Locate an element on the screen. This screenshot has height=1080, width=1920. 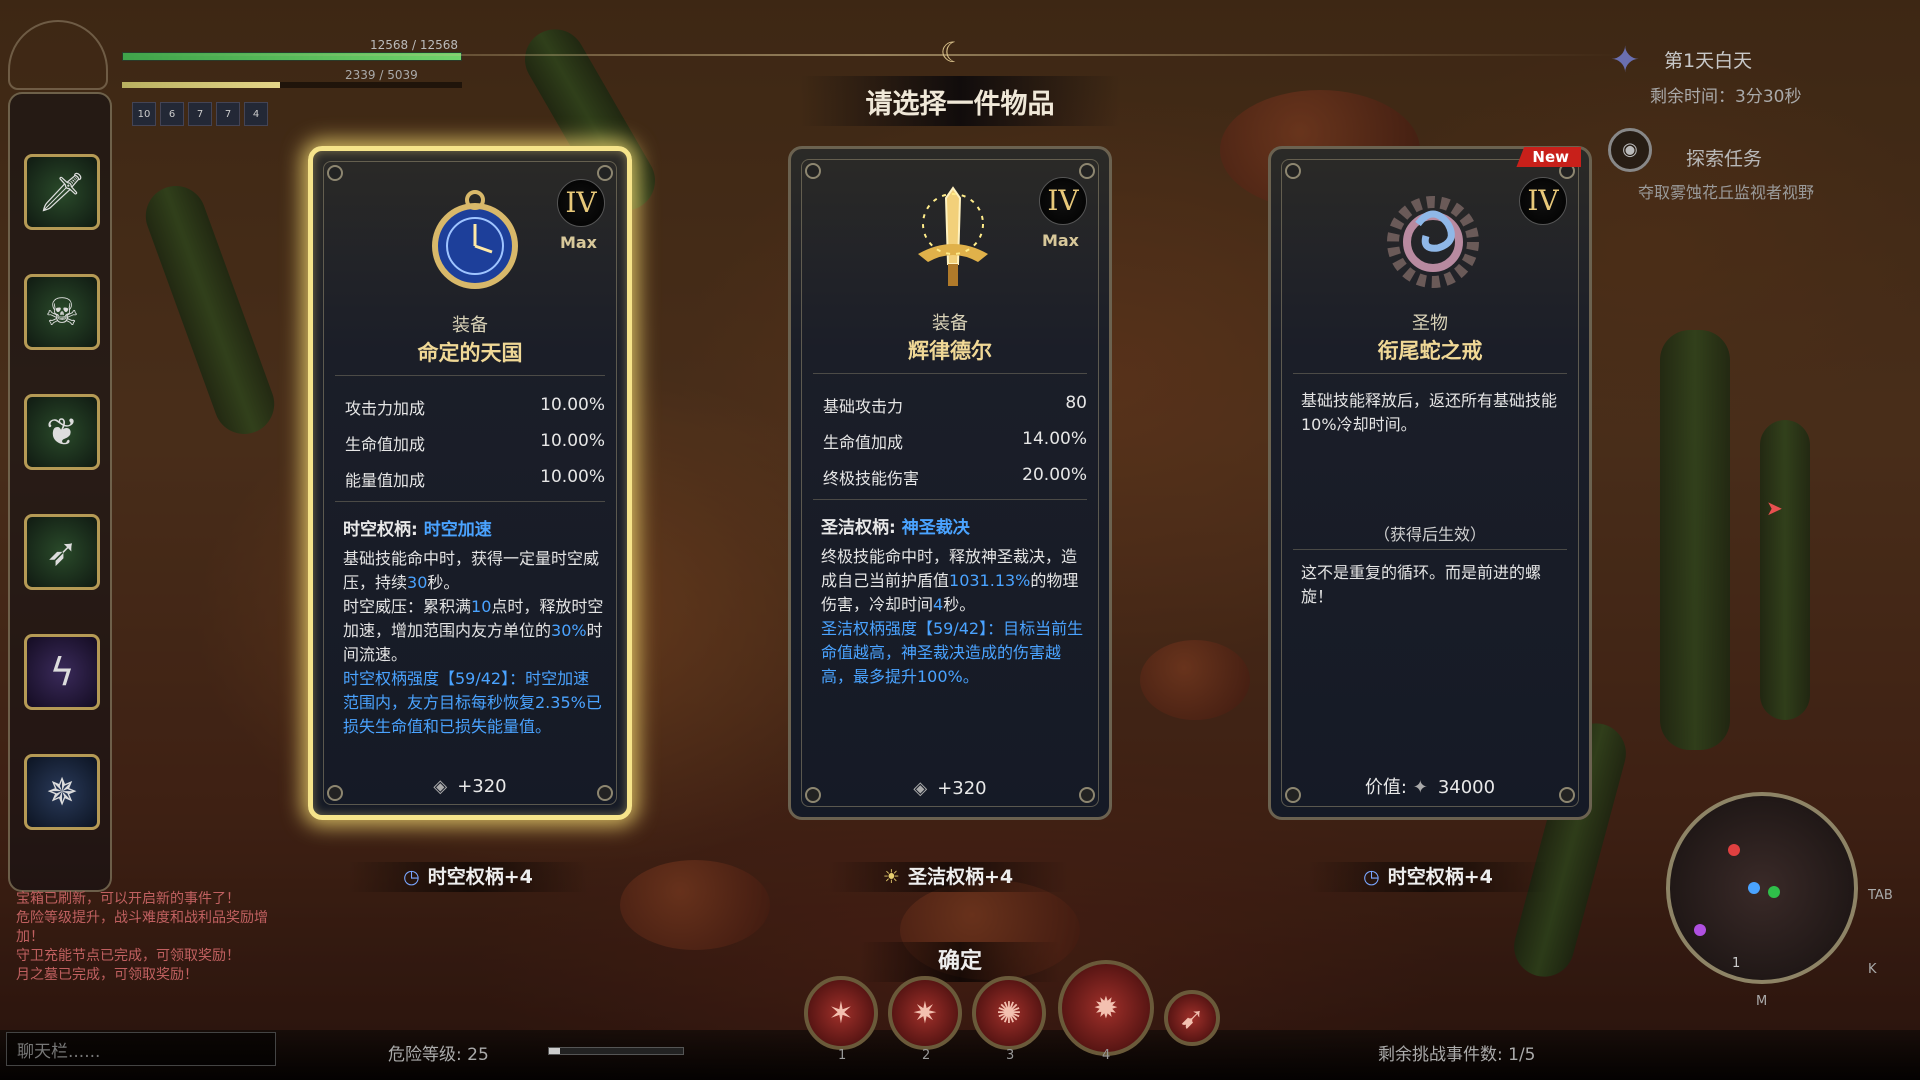
danger-progress-fill is located at coordinates (554, 1051).